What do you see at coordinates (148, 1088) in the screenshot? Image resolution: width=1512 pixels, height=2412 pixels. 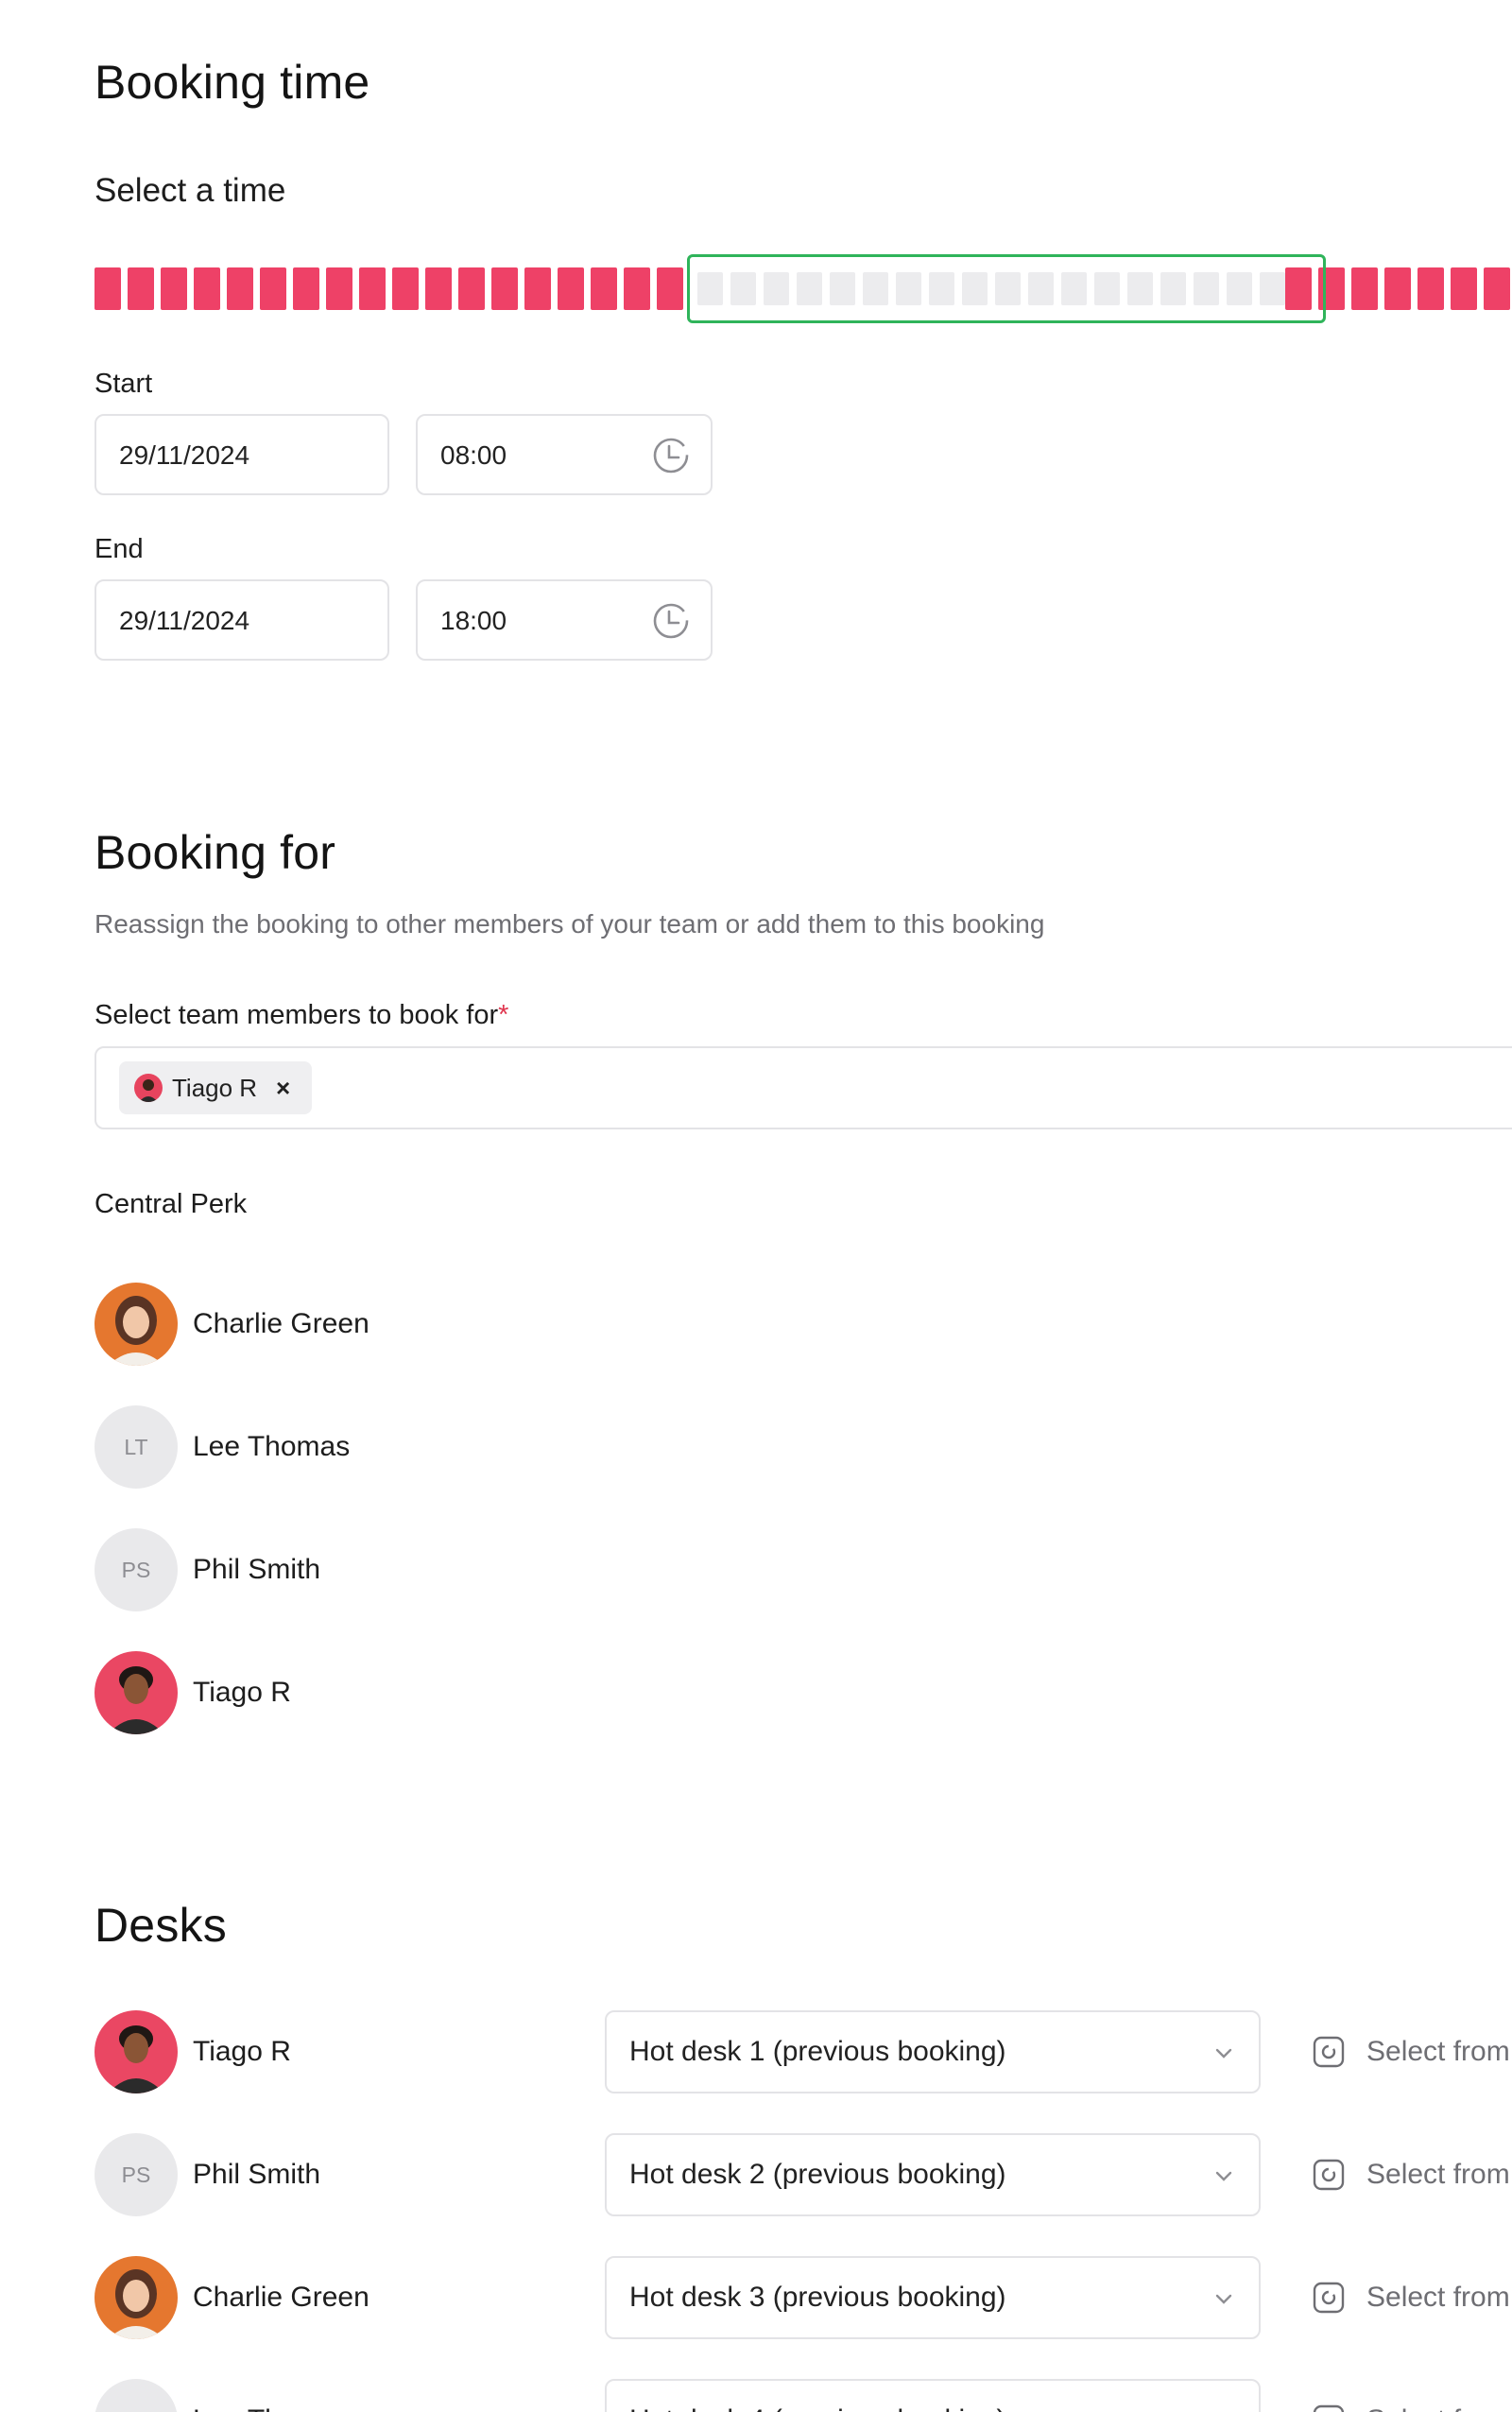 I see `chip-avatar` at bounding box center [148, 1088].